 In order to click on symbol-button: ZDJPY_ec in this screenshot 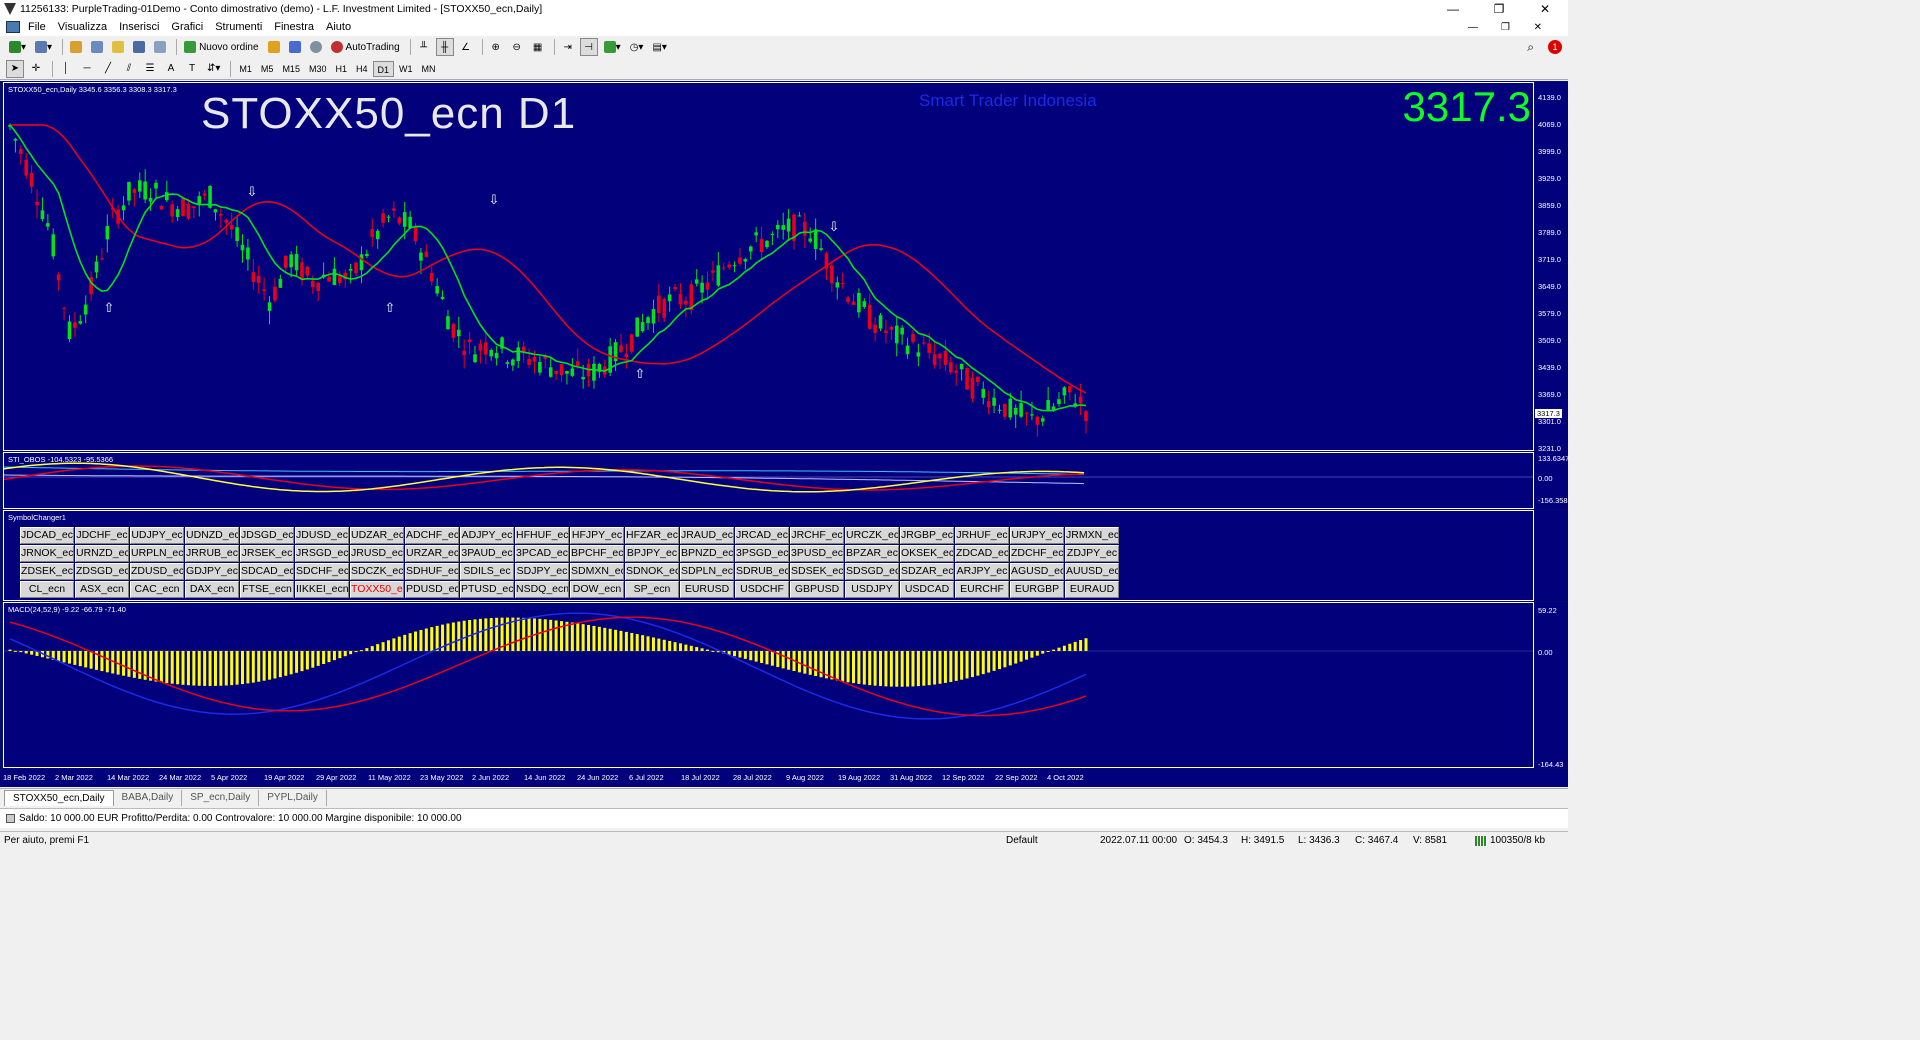, I will do `click(1092, 553)`.